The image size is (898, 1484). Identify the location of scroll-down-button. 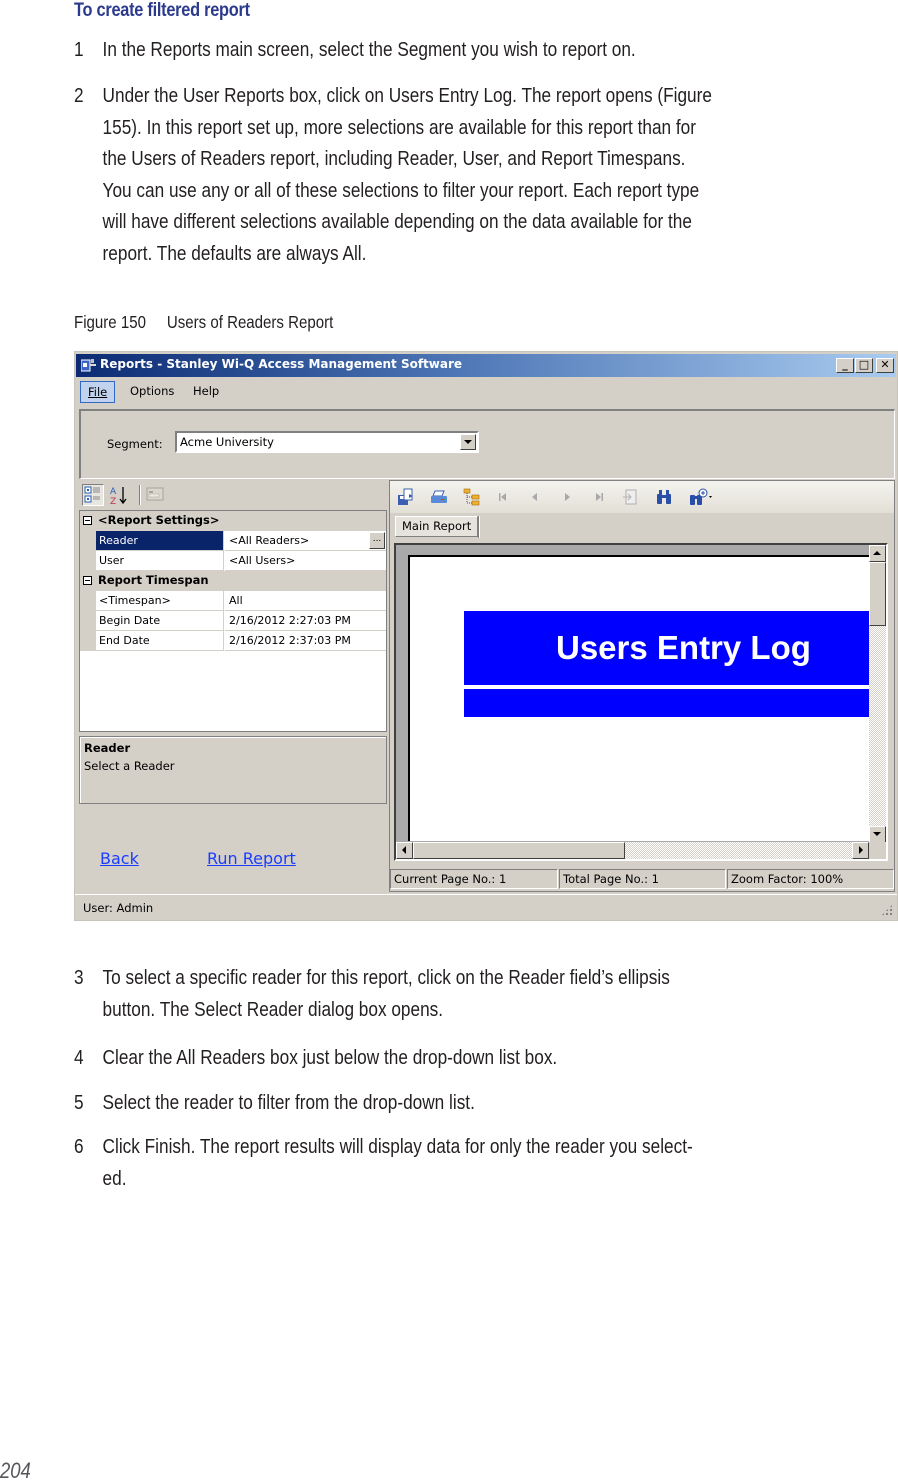
(877, 834).